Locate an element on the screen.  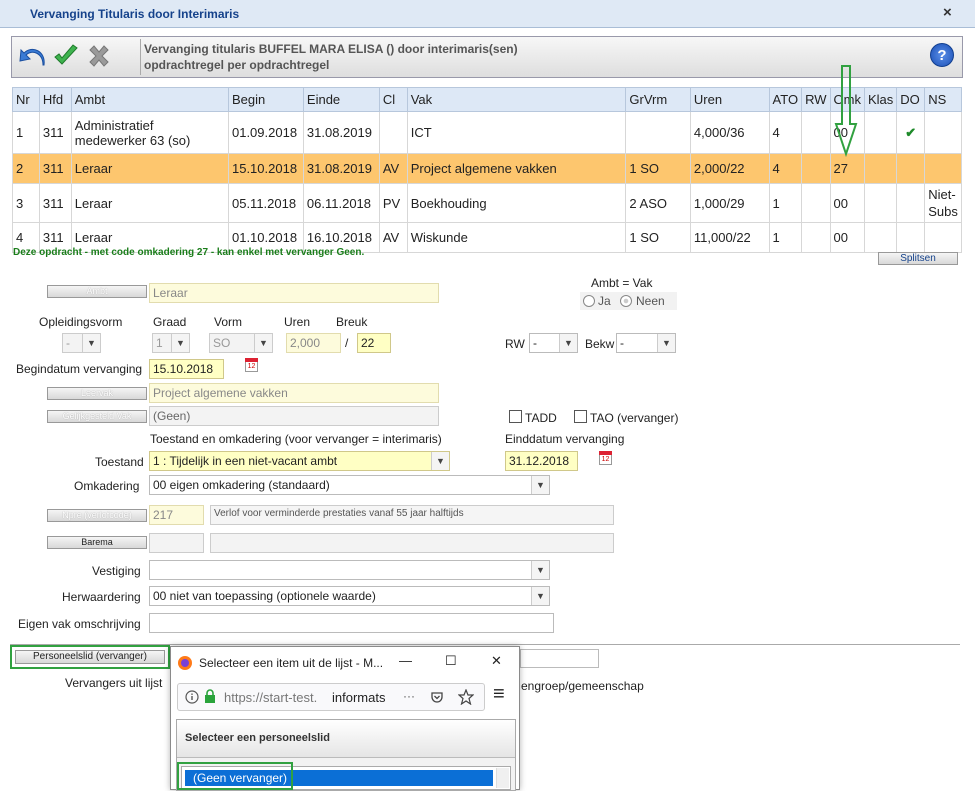
ambt-button: Ambt is located at coordinates (97, 291).